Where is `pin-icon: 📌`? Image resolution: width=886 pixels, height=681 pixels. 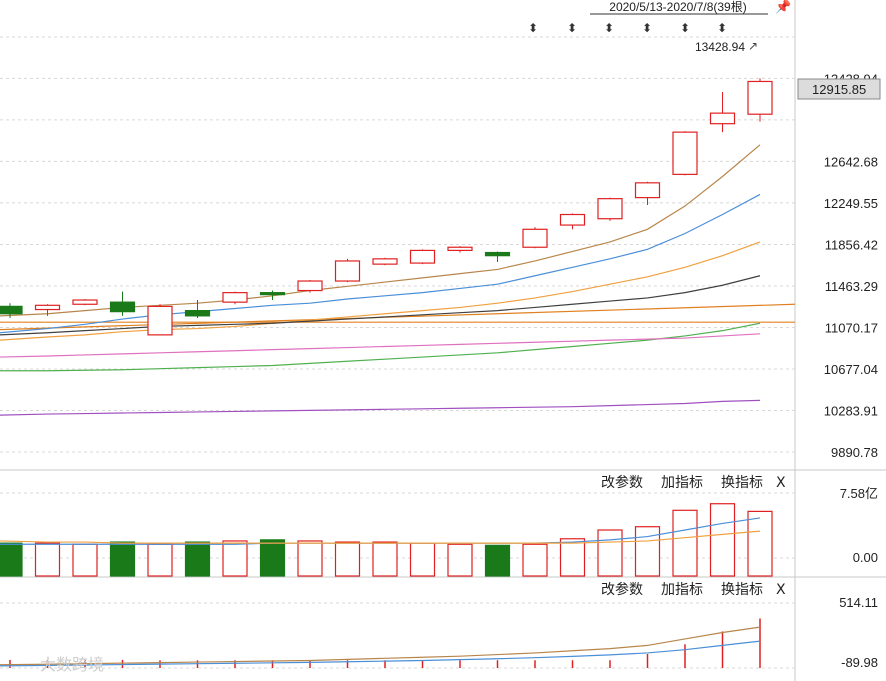 pin-icon: 📌 is located at coordinates (783, 7).